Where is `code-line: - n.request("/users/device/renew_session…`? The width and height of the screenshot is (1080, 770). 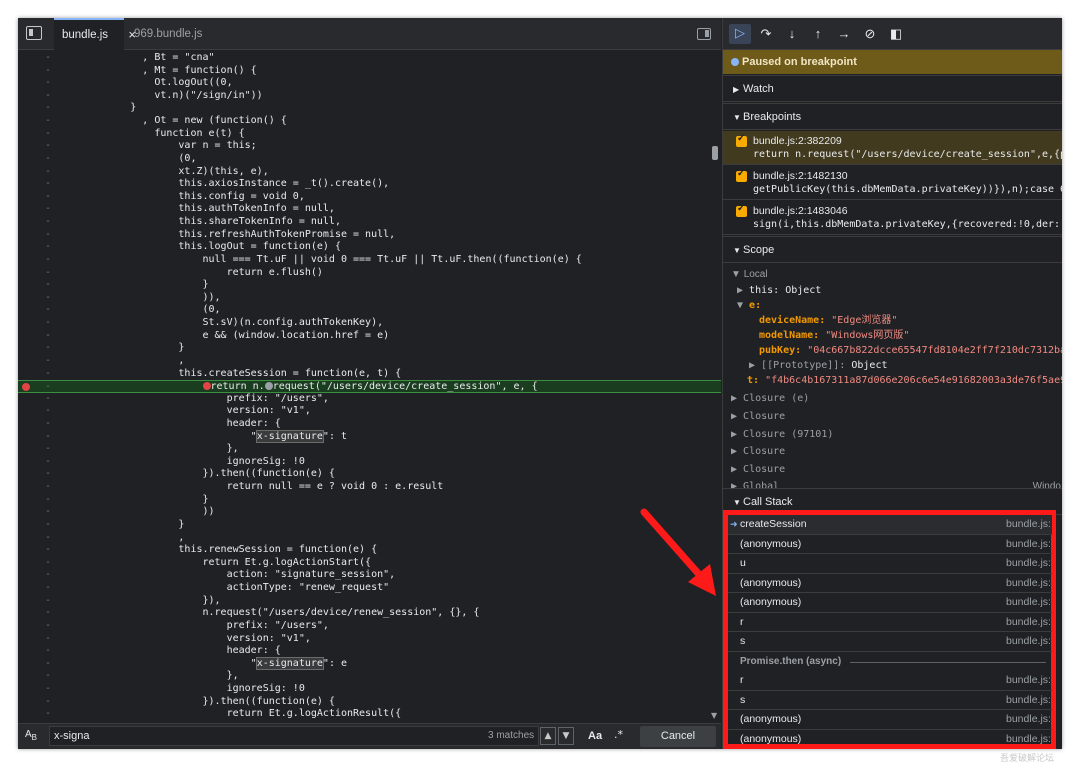 code-line: - n.request("/users/device/renew_session… is located at coordinates (369, 613).